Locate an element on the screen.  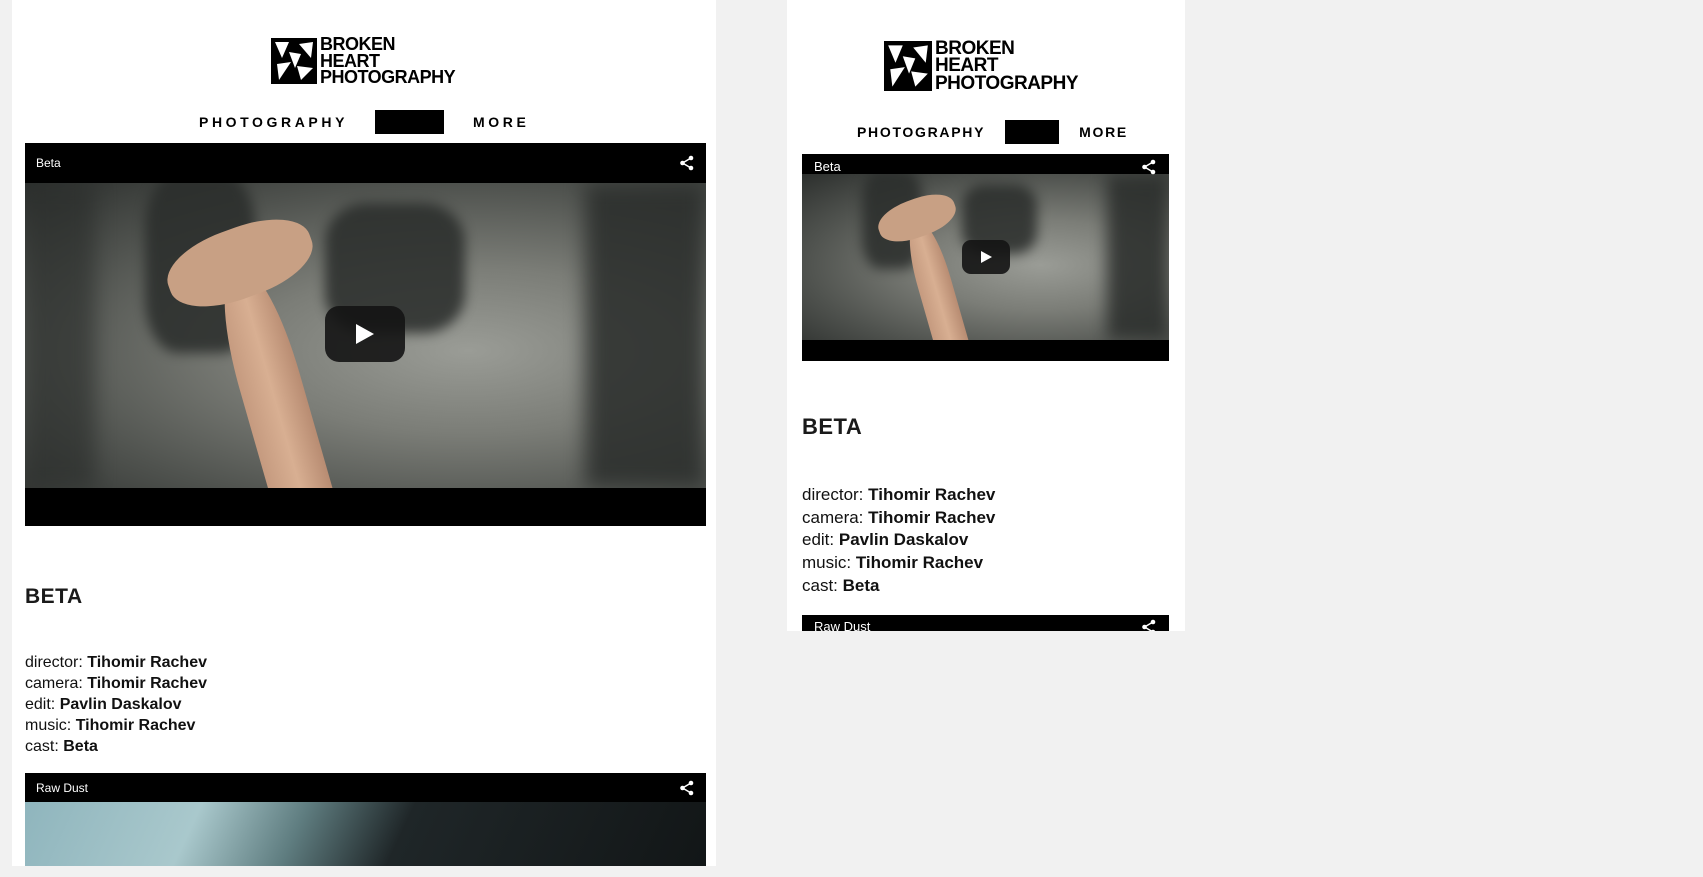
video-thumbnail is located at coordinates (365, 834).